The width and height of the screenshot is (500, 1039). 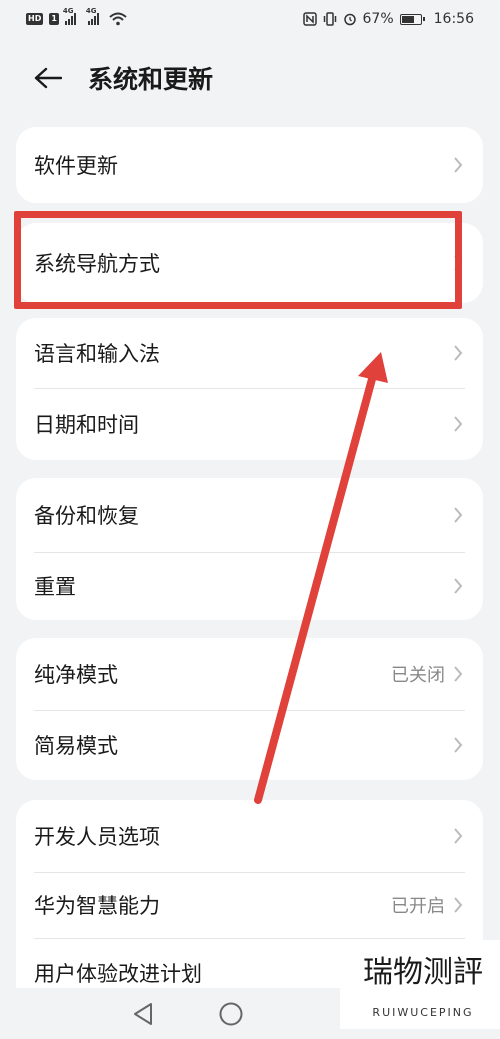 I want to click on system-nav-bar, so click(x=250, y=1013).